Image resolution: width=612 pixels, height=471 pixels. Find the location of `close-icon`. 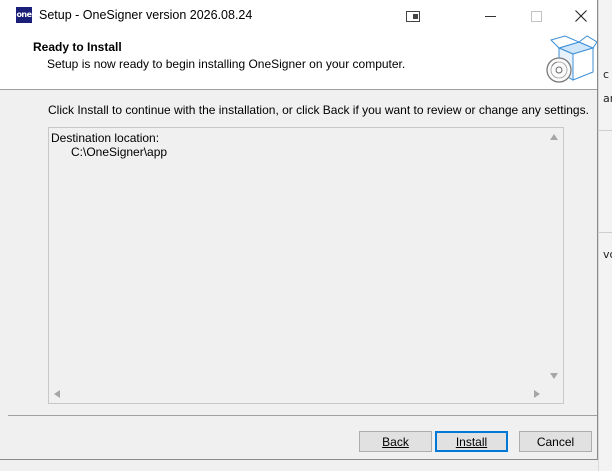

close-icon is located at coordinates (581, 16).